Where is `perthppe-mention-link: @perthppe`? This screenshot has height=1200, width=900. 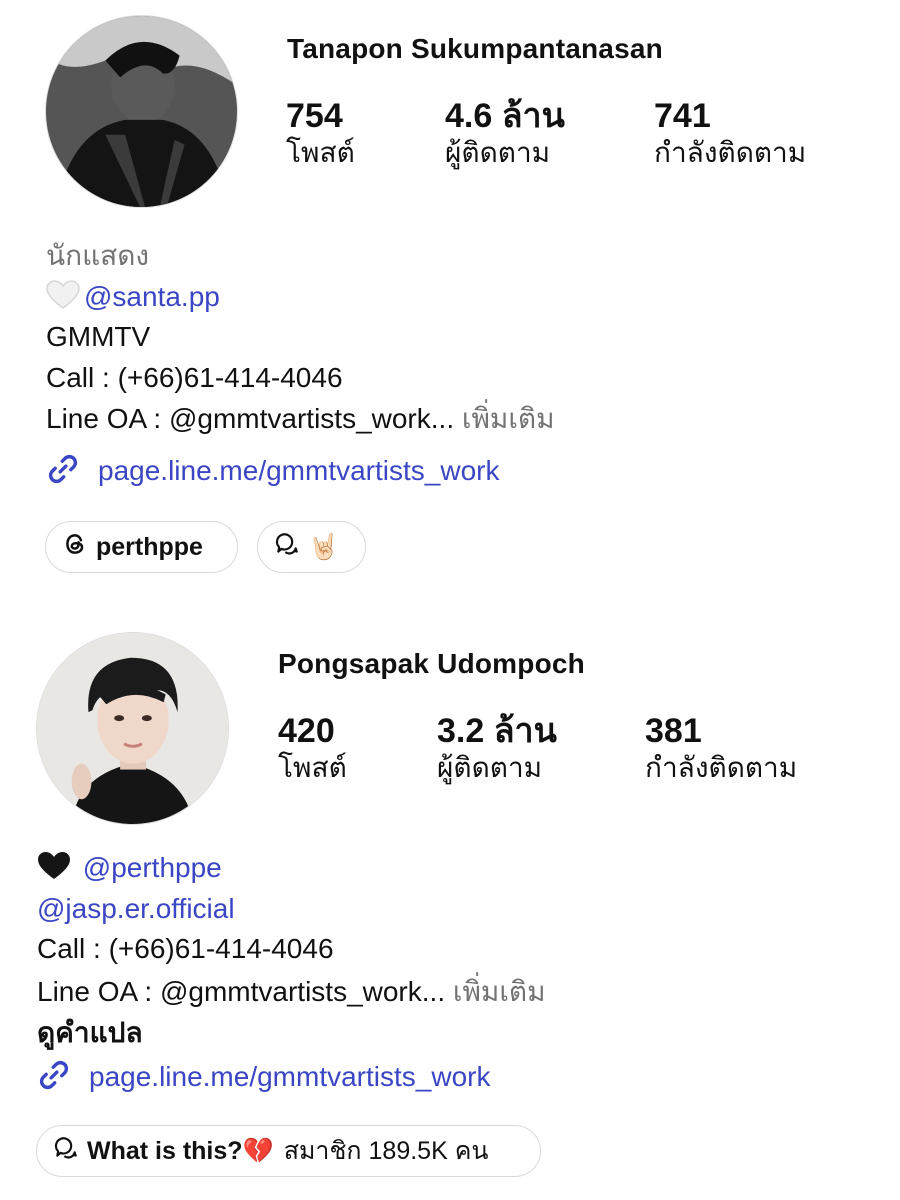
perthppe-mention-link: @perthppe is located at coordinates (152, 867).